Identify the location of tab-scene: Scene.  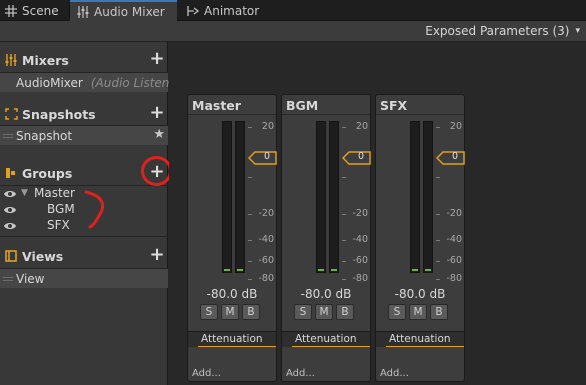
(34, 10).